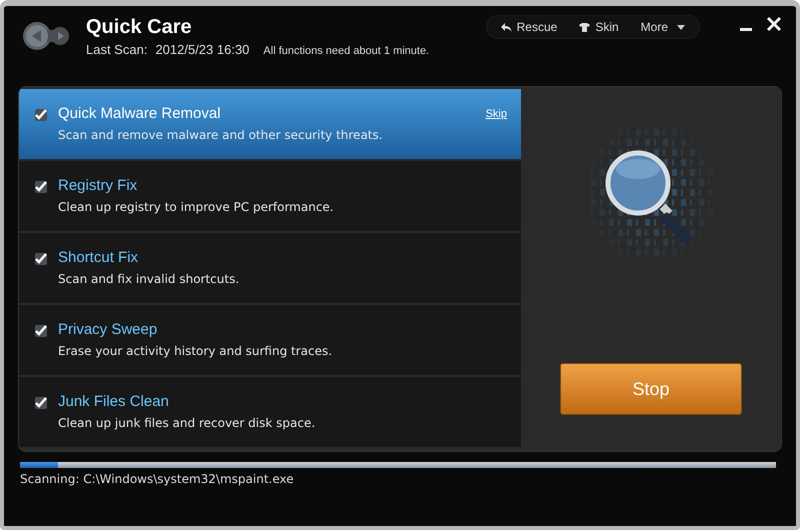 The image size is (800, 530). I want to click on minimize-icon, so click(746, 29).